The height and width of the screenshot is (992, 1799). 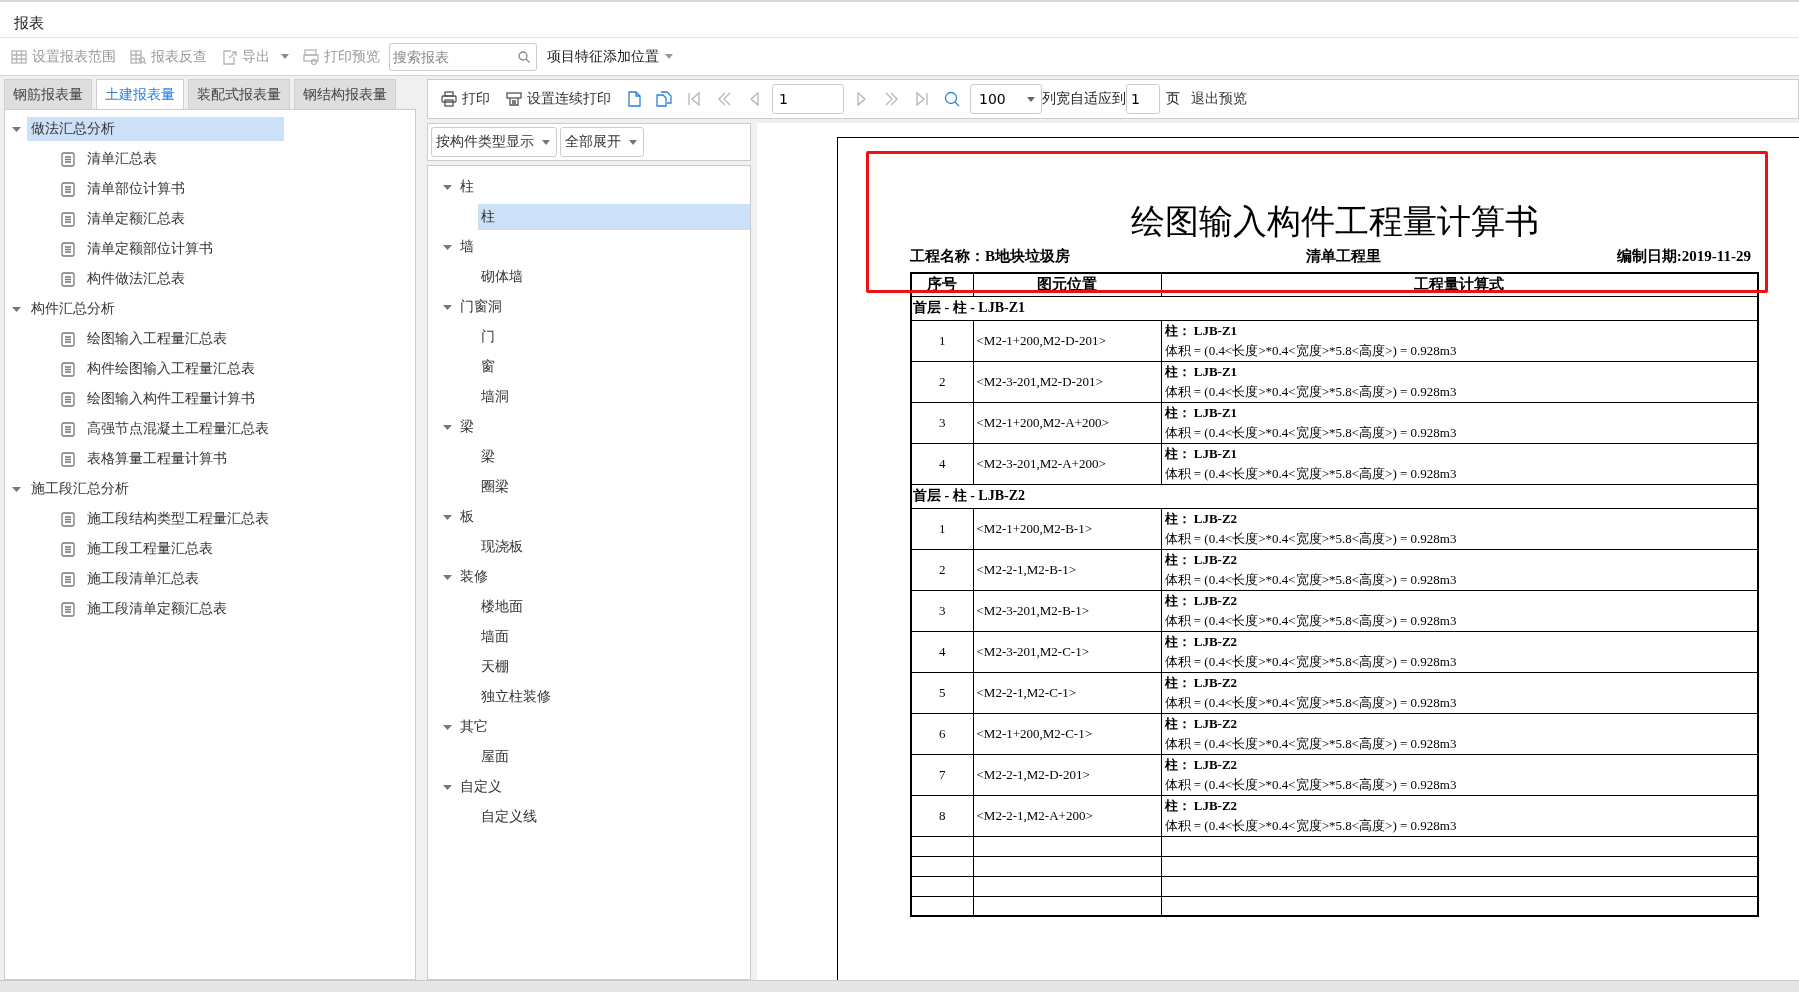 I want to click on dropdown: 按构件类型显示, so click(x=494, y=142).